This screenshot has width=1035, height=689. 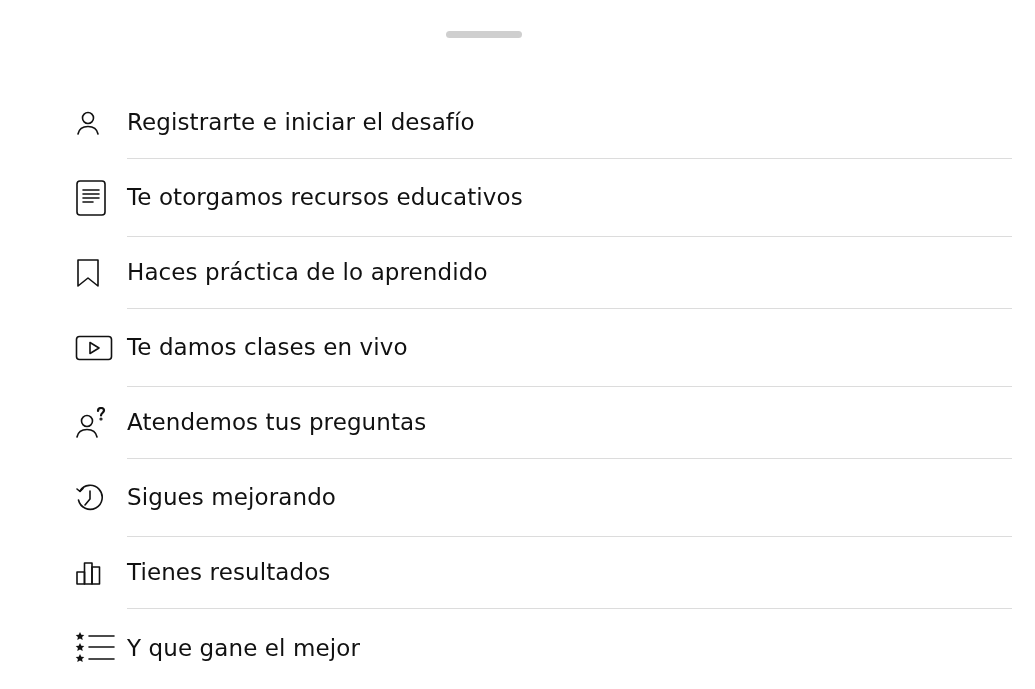 I want to click on person-icon, so click(x=88, y=123).